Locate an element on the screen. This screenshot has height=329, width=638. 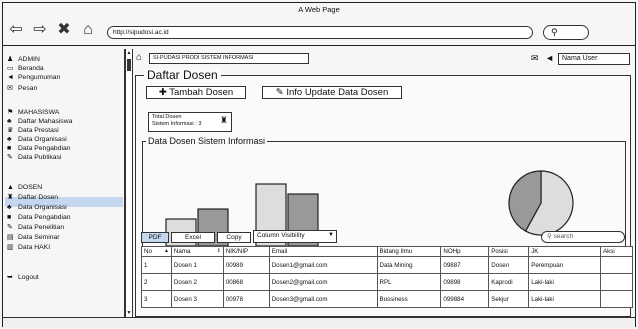
column-header: JK is located at coordinates (565, 251).